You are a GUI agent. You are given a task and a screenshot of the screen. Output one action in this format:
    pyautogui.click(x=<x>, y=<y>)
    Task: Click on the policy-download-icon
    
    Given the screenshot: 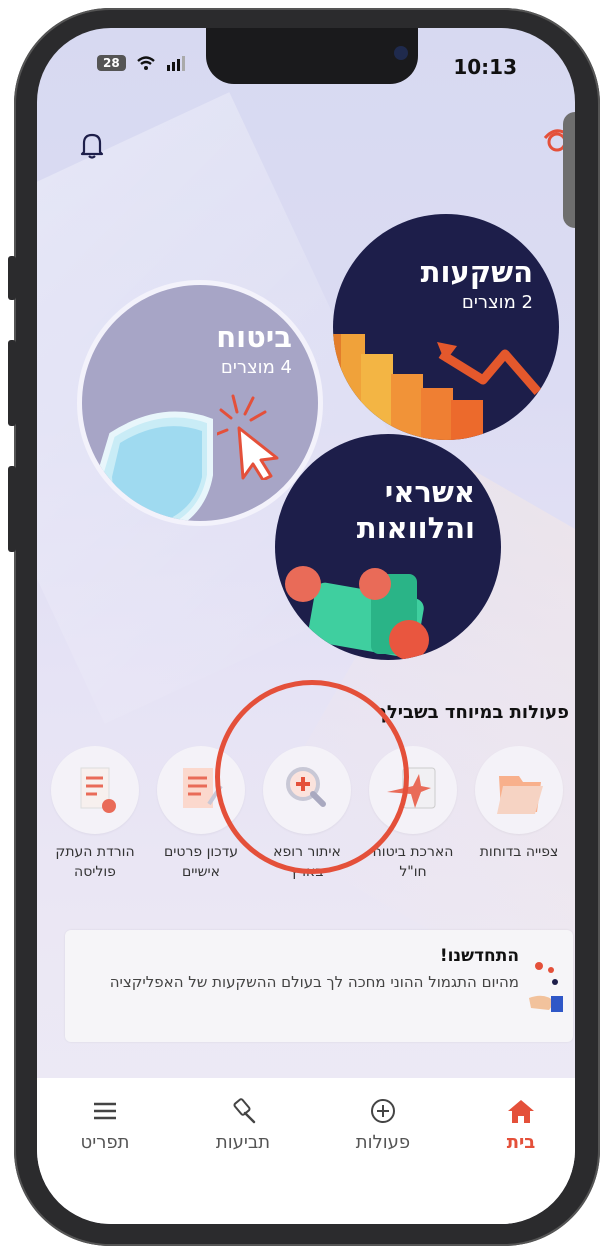 What is the action you would take?
    pyautogui.click(x=95, y=790)
    